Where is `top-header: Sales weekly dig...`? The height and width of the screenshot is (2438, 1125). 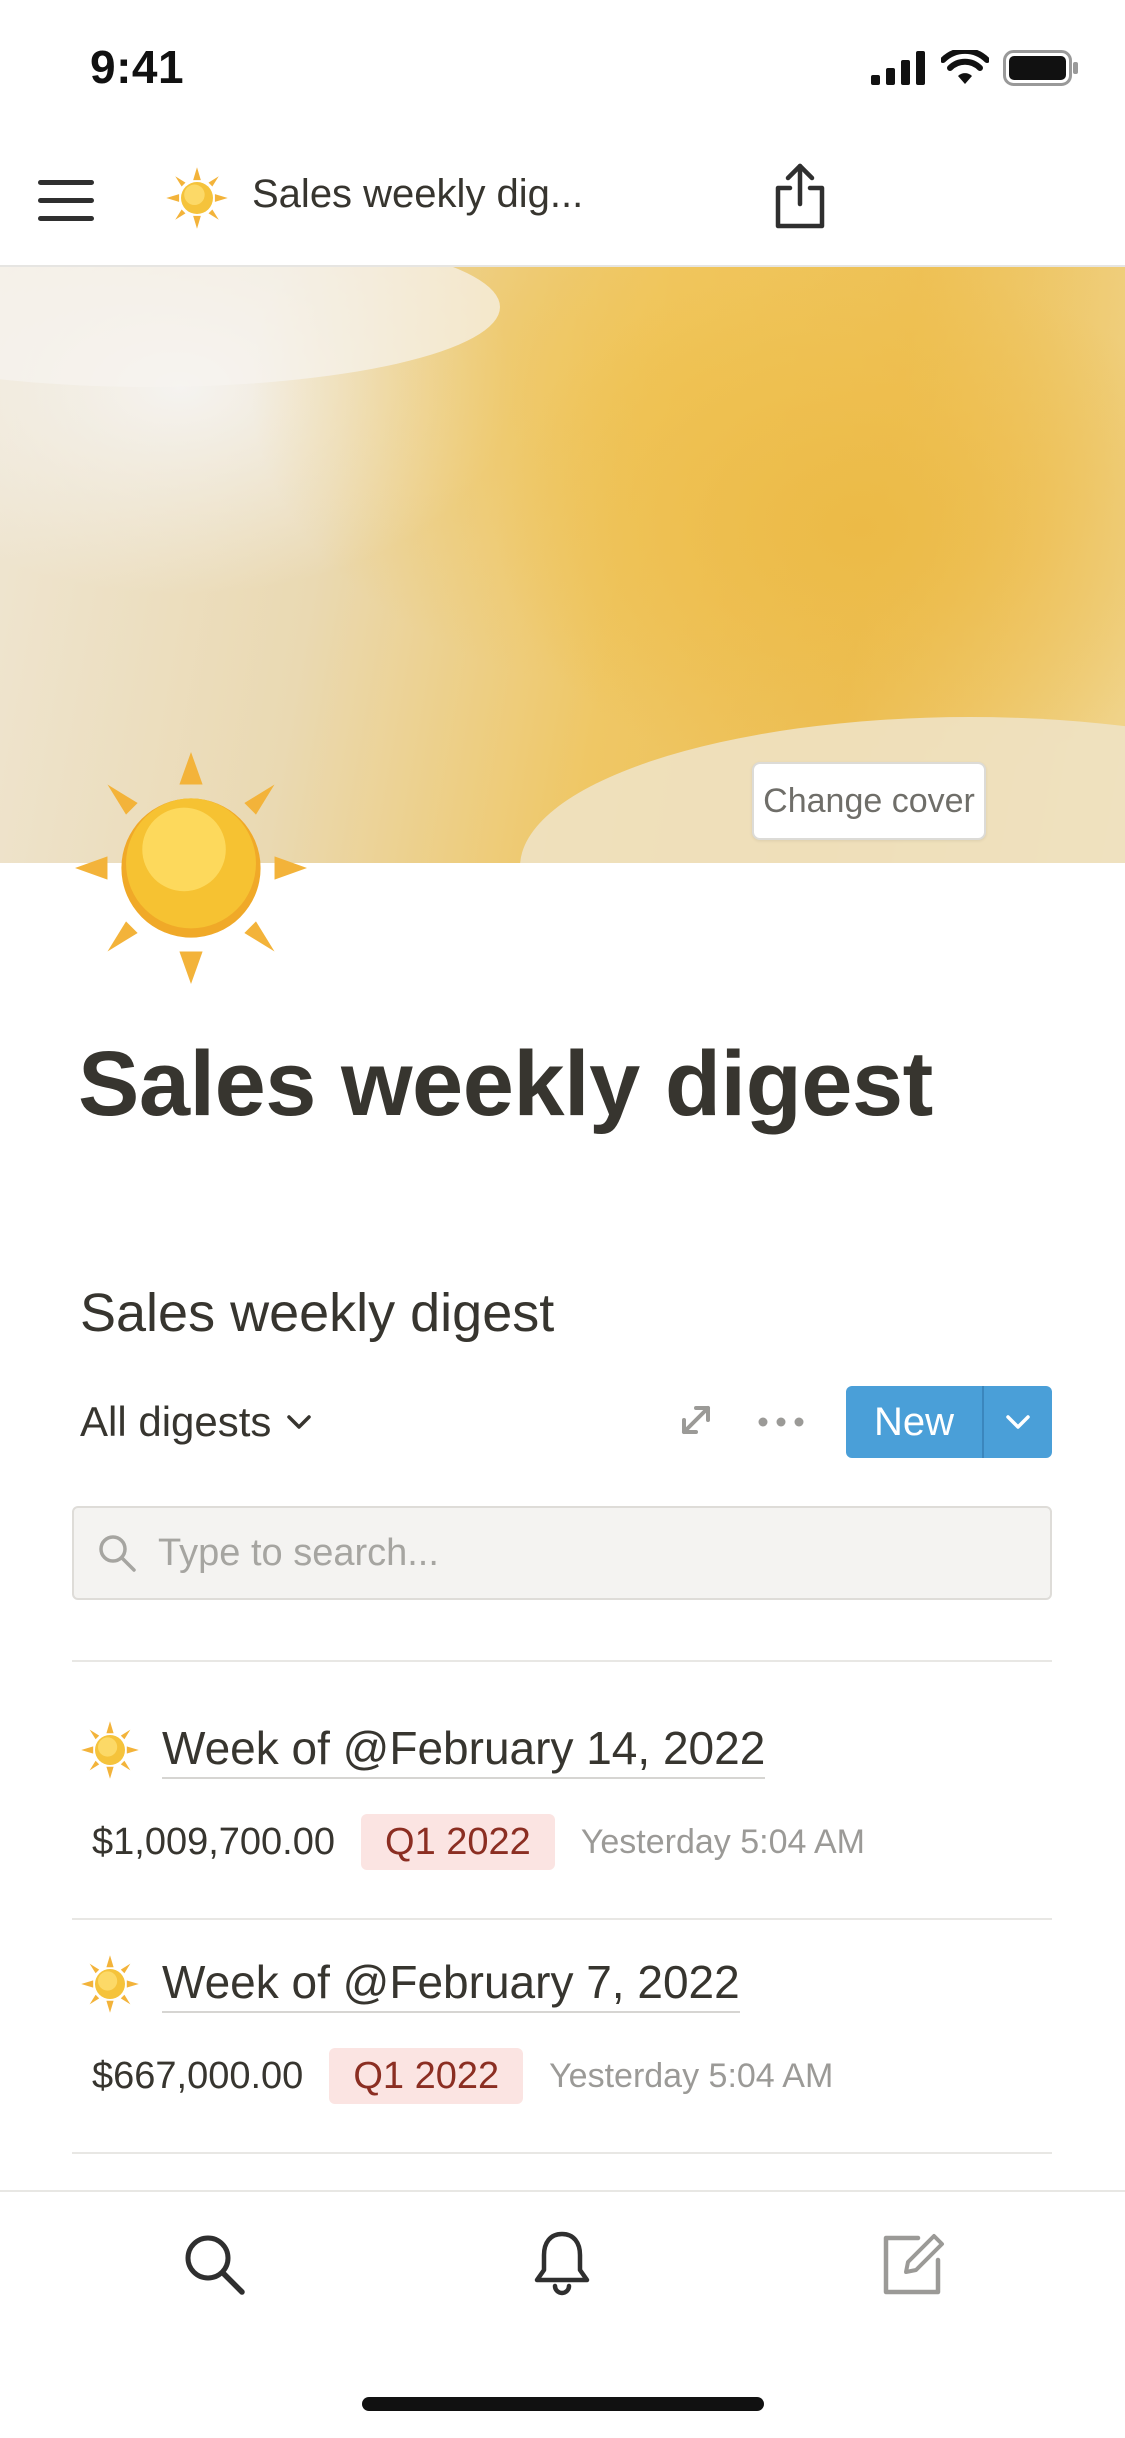
top-header: Sales weekly dig... is located at coordinates (562, 208).